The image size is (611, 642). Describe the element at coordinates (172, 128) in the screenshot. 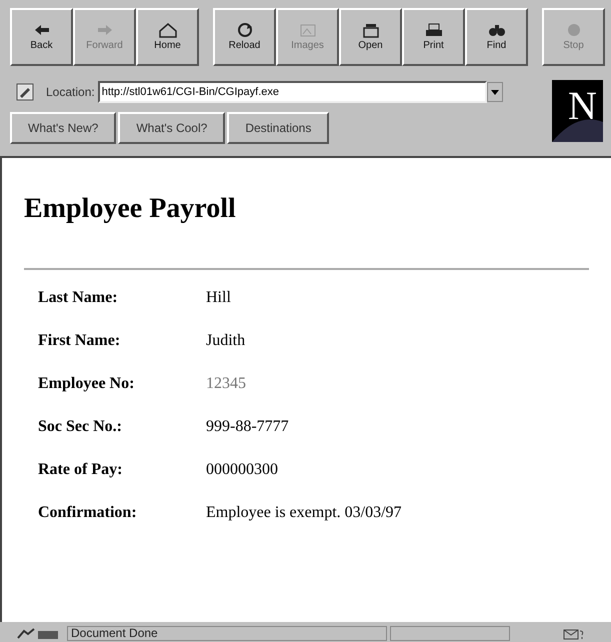

I see `directory-button: What's Cool?` at that location.